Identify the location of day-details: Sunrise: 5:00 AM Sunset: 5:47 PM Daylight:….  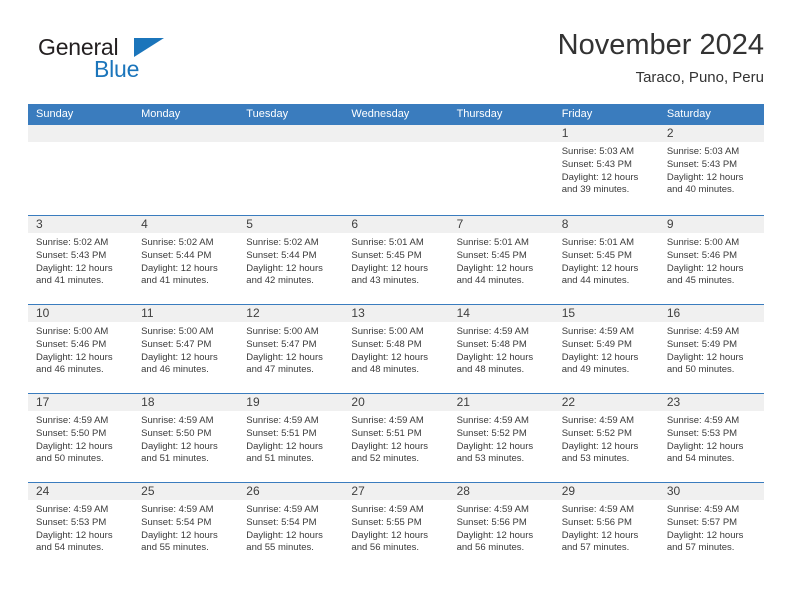
(185, 349).